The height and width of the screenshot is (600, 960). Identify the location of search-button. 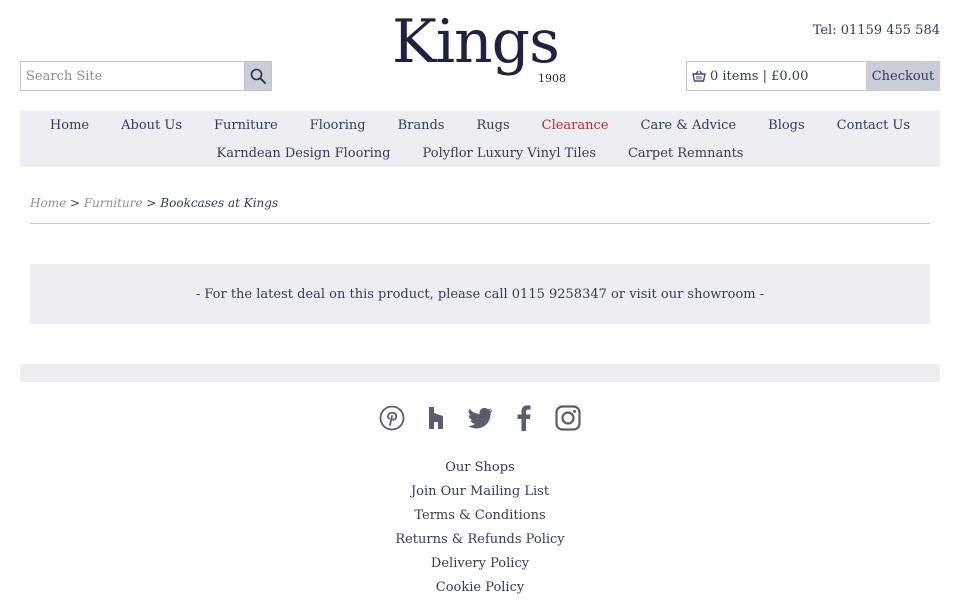
(258, 76).